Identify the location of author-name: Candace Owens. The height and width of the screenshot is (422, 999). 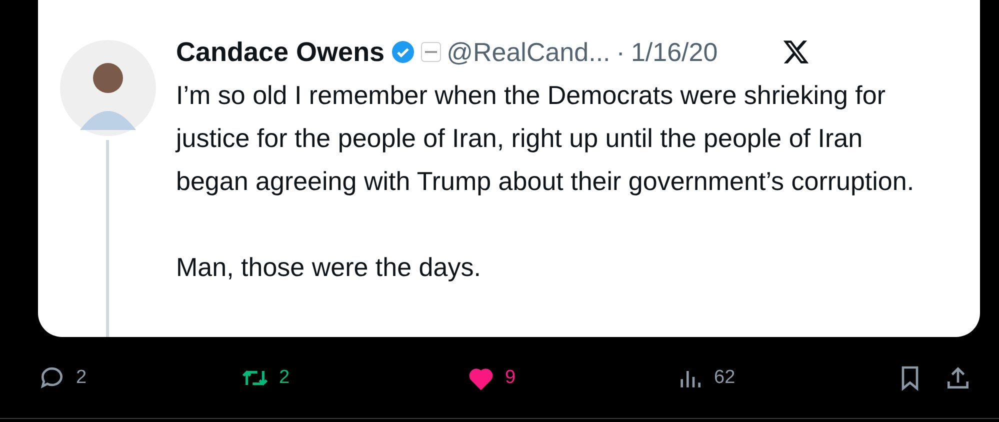
(280, 52).